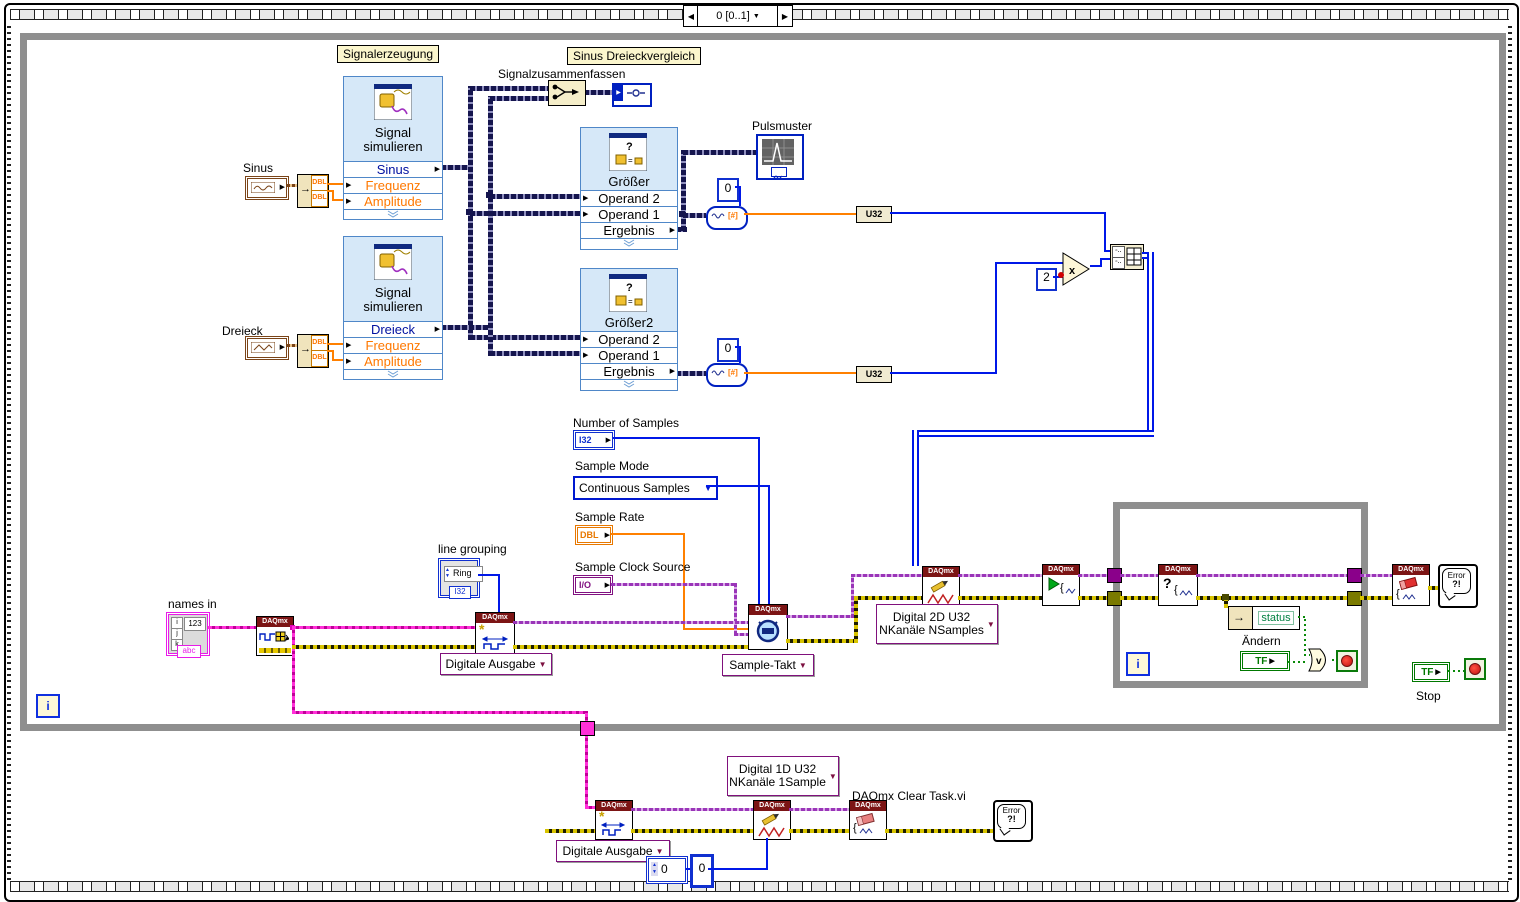 Image resolution: width=1520 pixels, height=902 pixels. I want to click on convert-from-dynamic-node-2: [#], so click(727, 375).